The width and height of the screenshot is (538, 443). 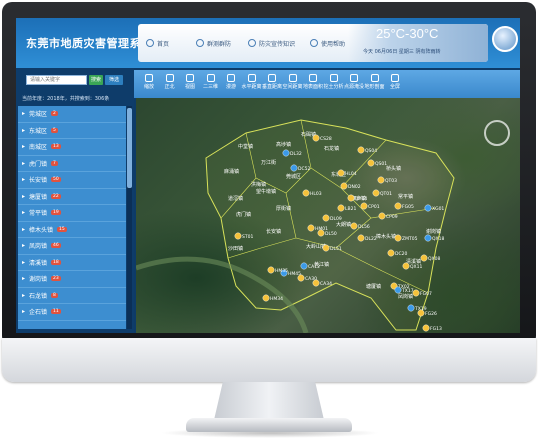 What do you see at coordinates (66, 99) in the screenshot?
I see `result-count: 当前年度：2018年，共搜索到：306条` at bounding box center [66, 99].